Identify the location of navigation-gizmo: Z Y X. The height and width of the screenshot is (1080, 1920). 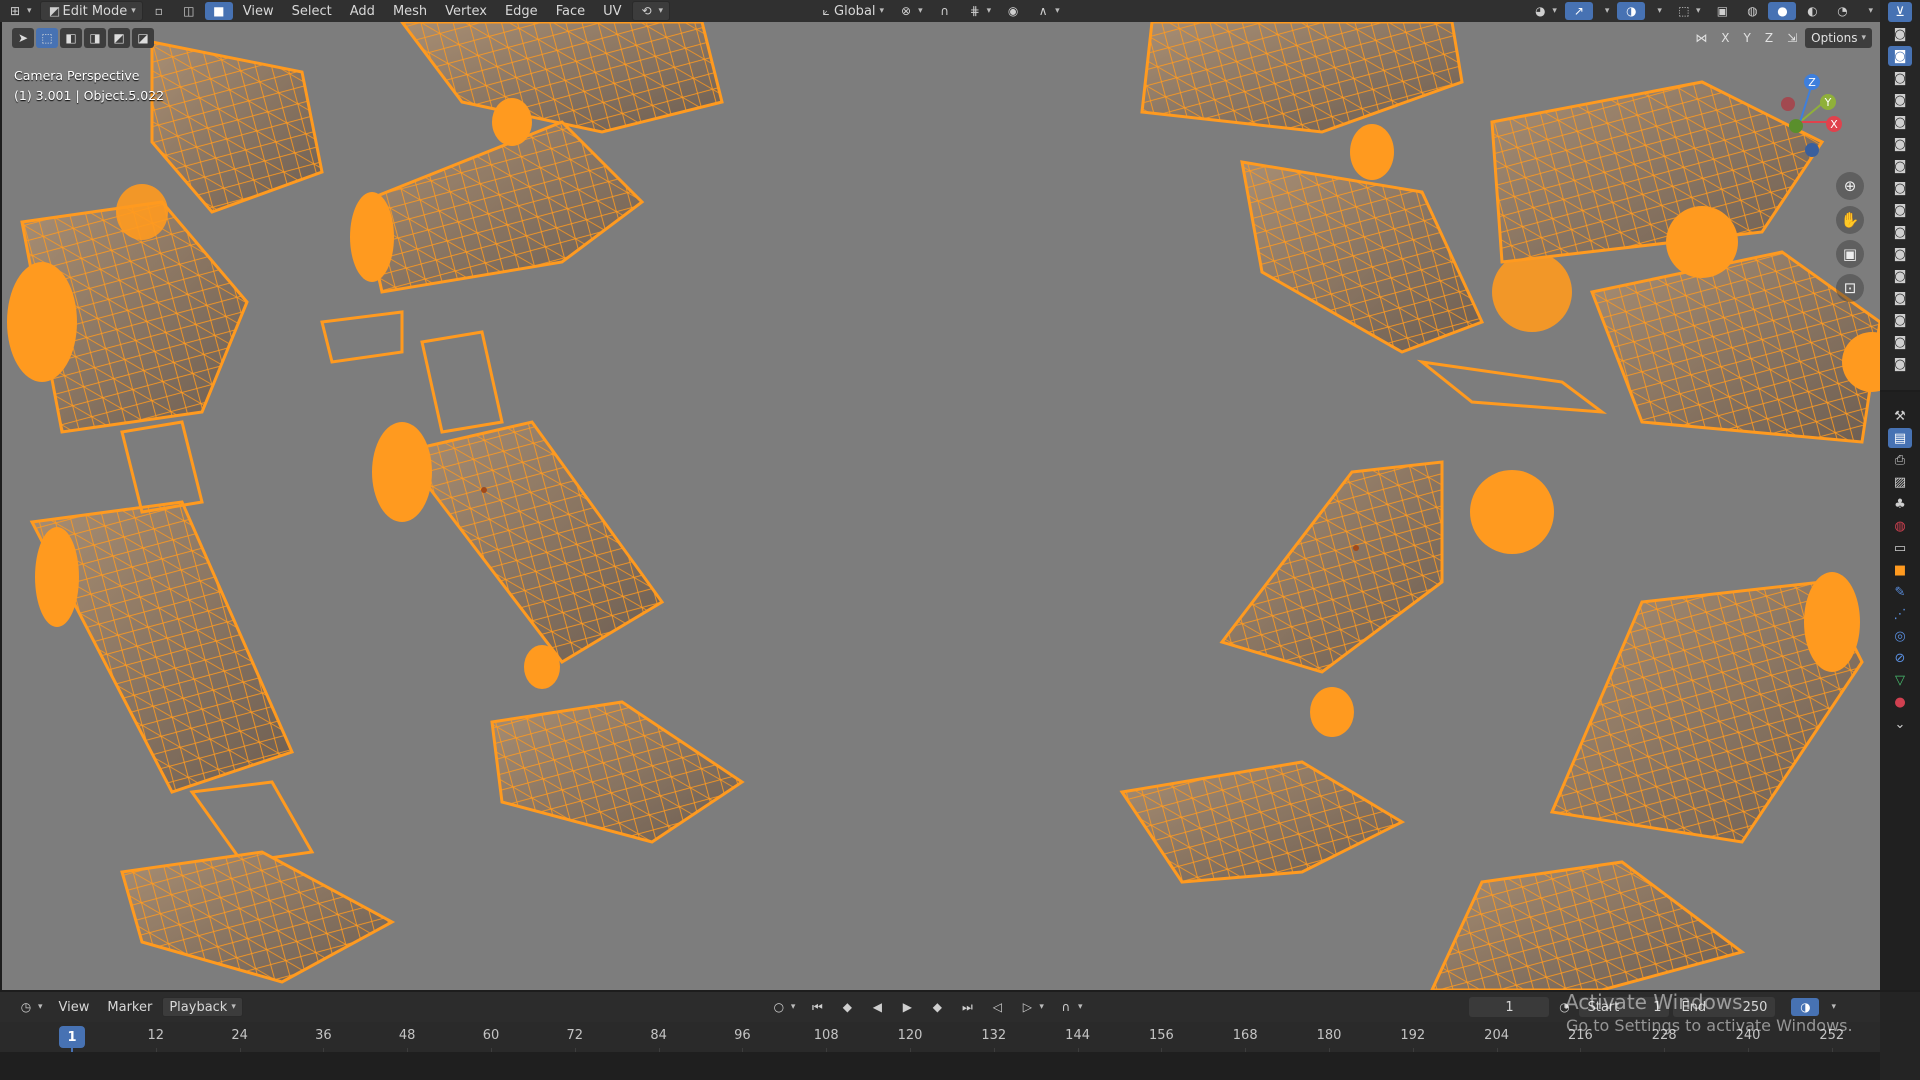
(1800, 120).